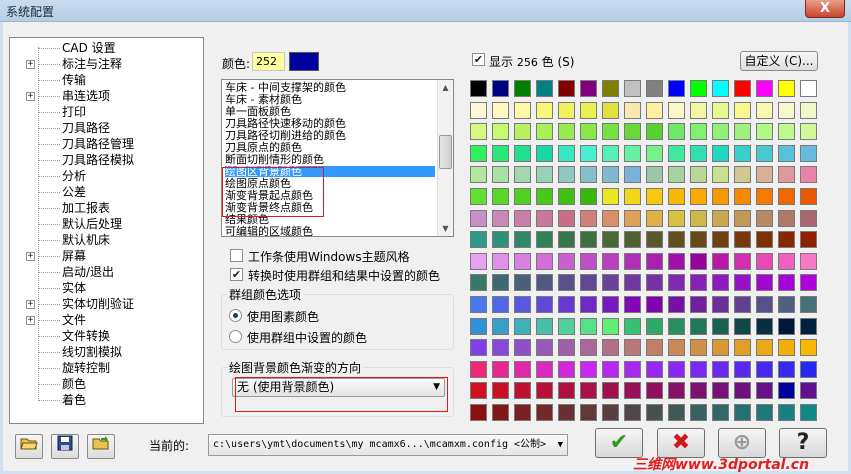  I want to click on scroll-thumb, so click(445, 152).